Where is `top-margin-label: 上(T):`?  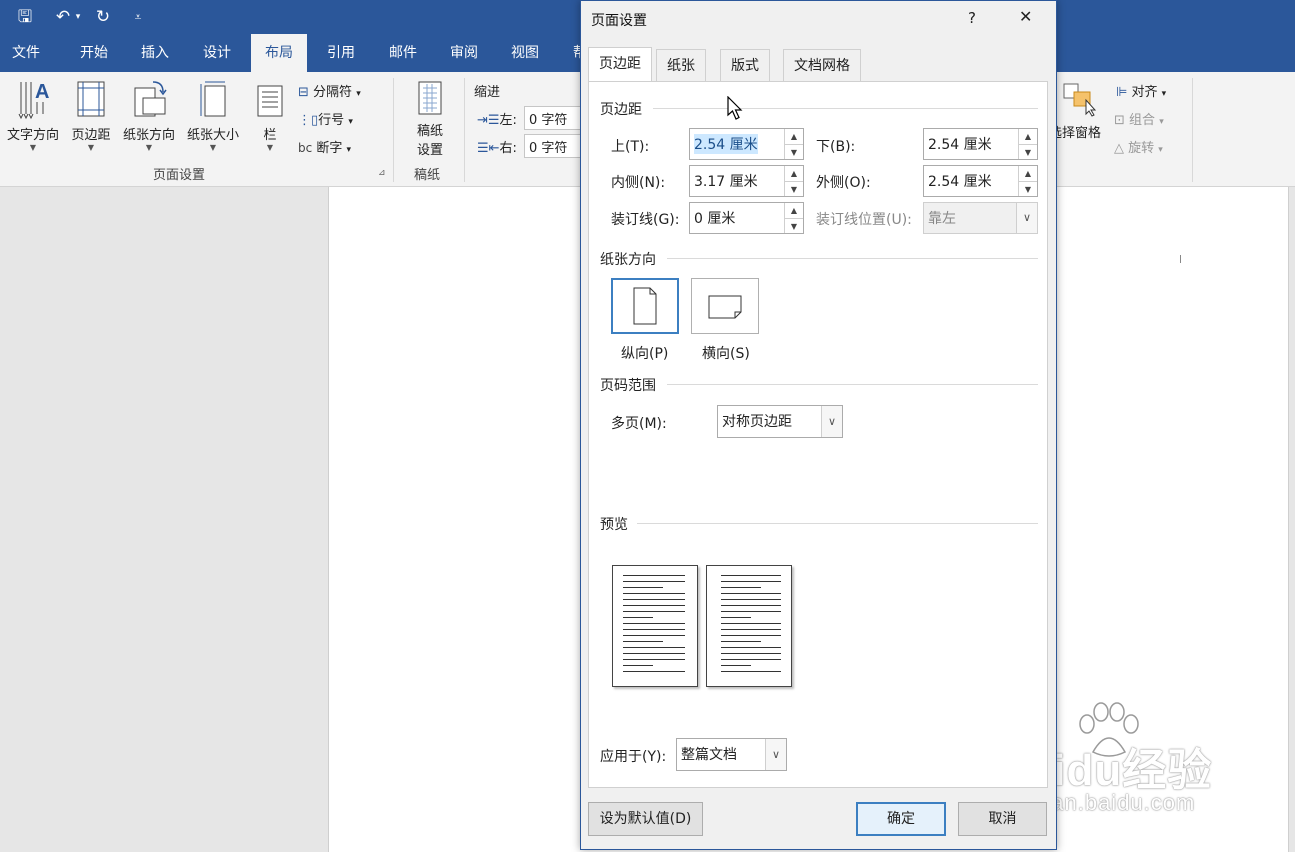 top-margin-label: 上(T): is located at coordinates (630, 147).